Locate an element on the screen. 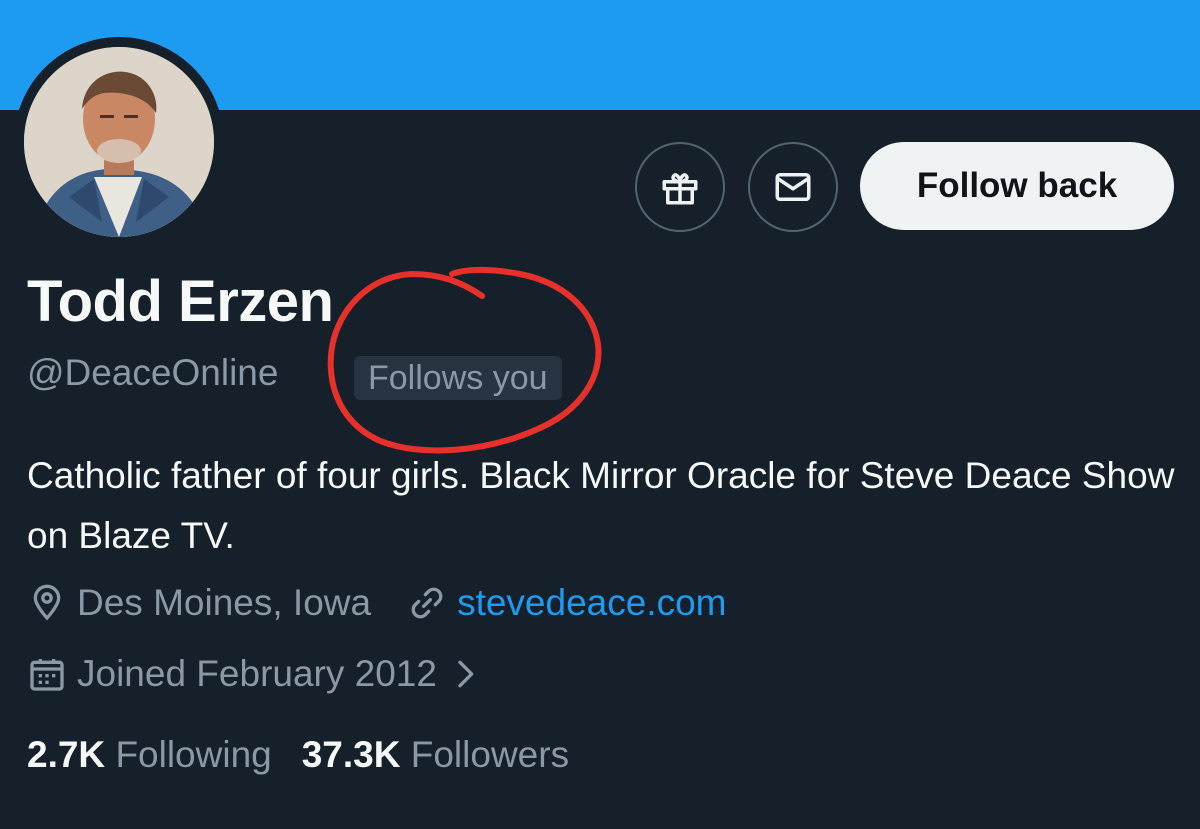  location-pin-icon is located at coordinates (47, 602).